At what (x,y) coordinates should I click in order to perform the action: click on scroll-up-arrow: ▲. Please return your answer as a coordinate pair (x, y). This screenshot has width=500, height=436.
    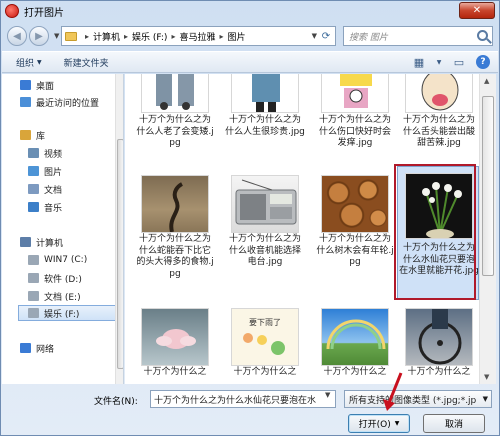
    Looking at the image, I should click on (486, 81).